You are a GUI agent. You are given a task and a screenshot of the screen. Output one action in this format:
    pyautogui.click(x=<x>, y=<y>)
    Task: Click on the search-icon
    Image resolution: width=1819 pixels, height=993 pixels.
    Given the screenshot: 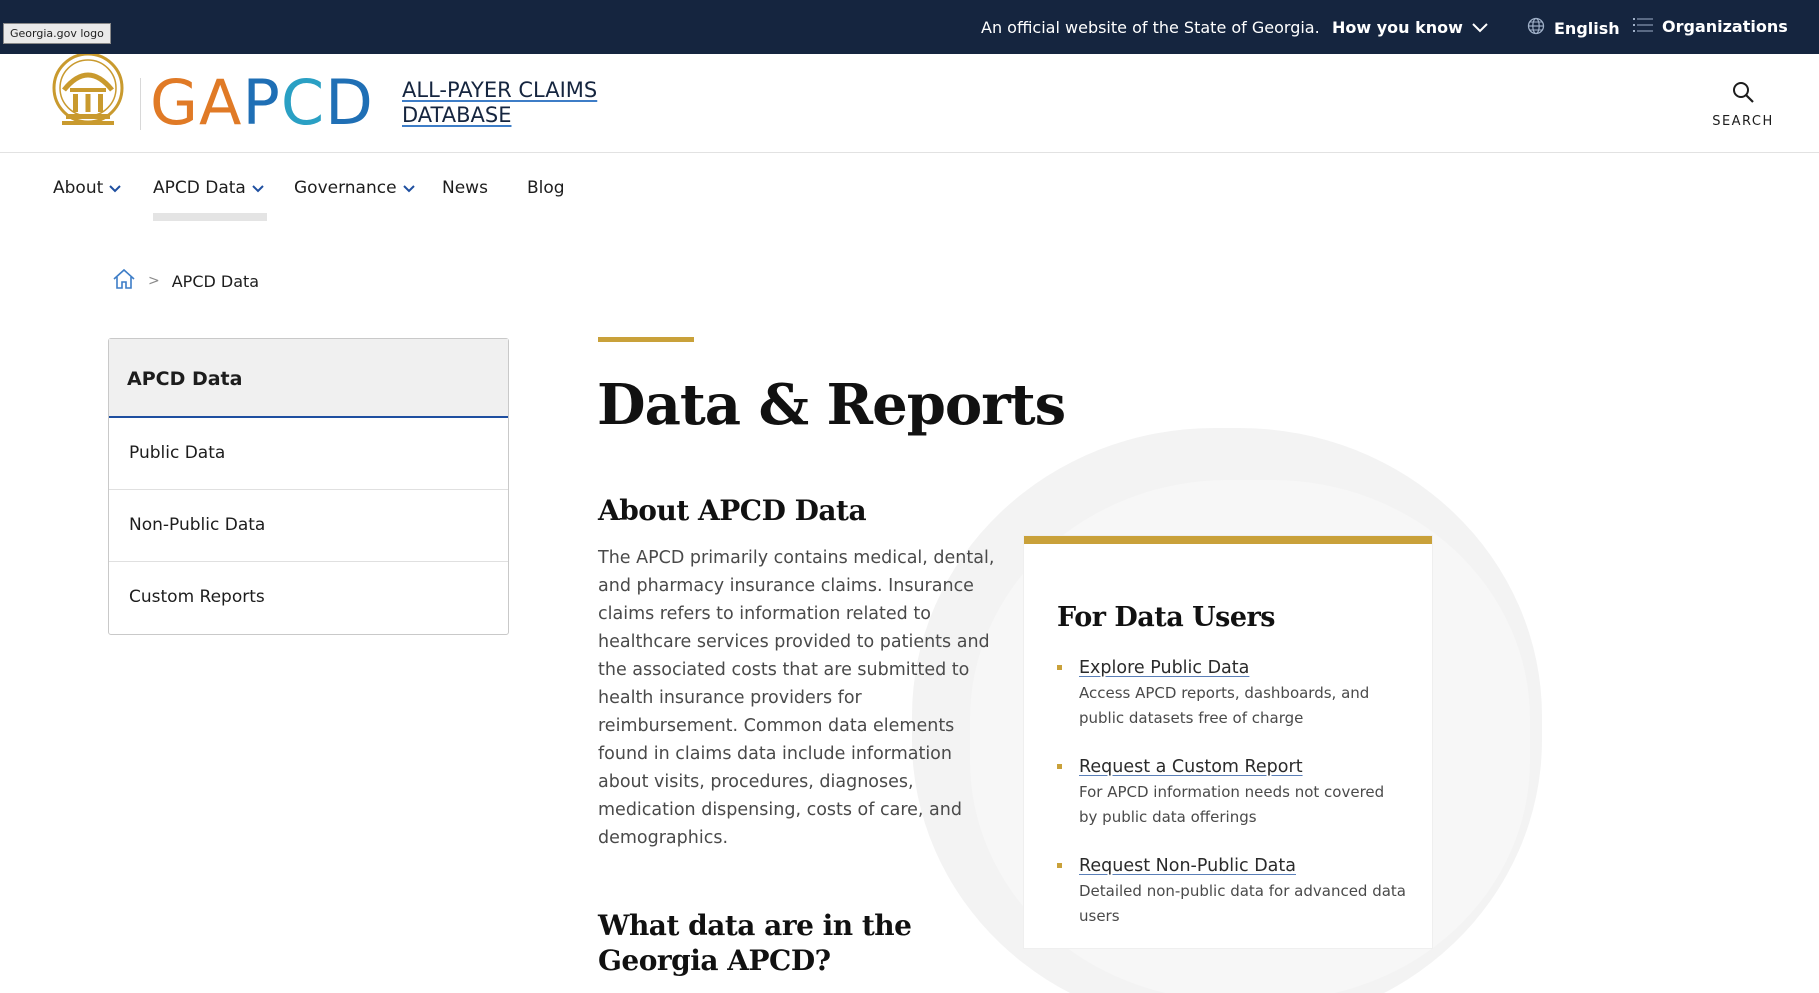 What is the action you would take?
    pyautogui.click(x=1743, y=95)
    